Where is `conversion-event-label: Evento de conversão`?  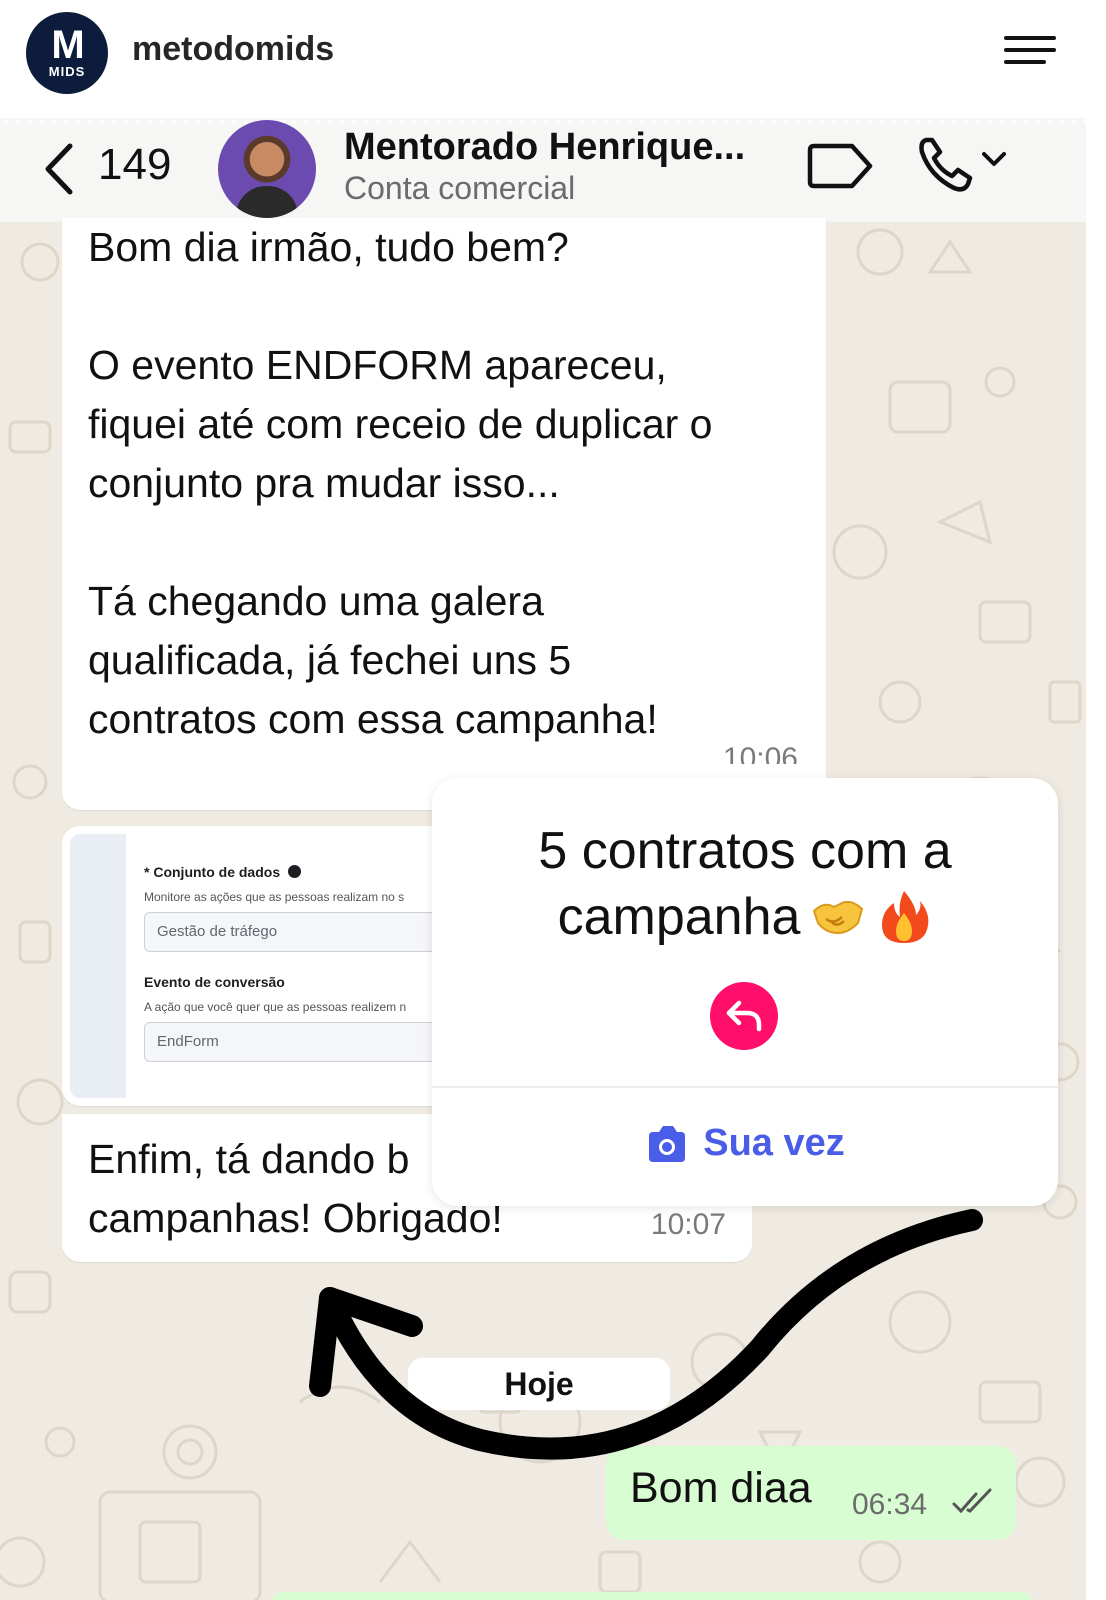 conversion-event-label: Evento de conversão is located at coordinates (214, 982).